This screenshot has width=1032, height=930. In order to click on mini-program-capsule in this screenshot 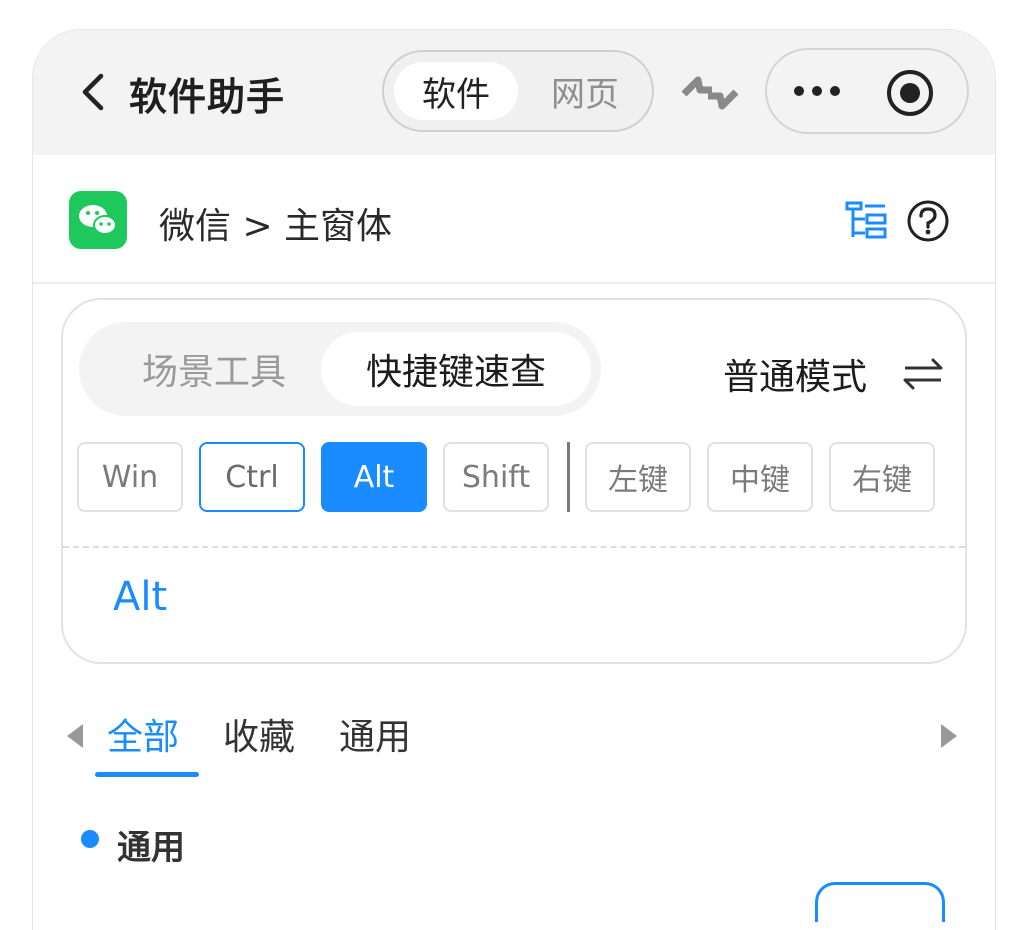, I will do `click(867, 91)`.